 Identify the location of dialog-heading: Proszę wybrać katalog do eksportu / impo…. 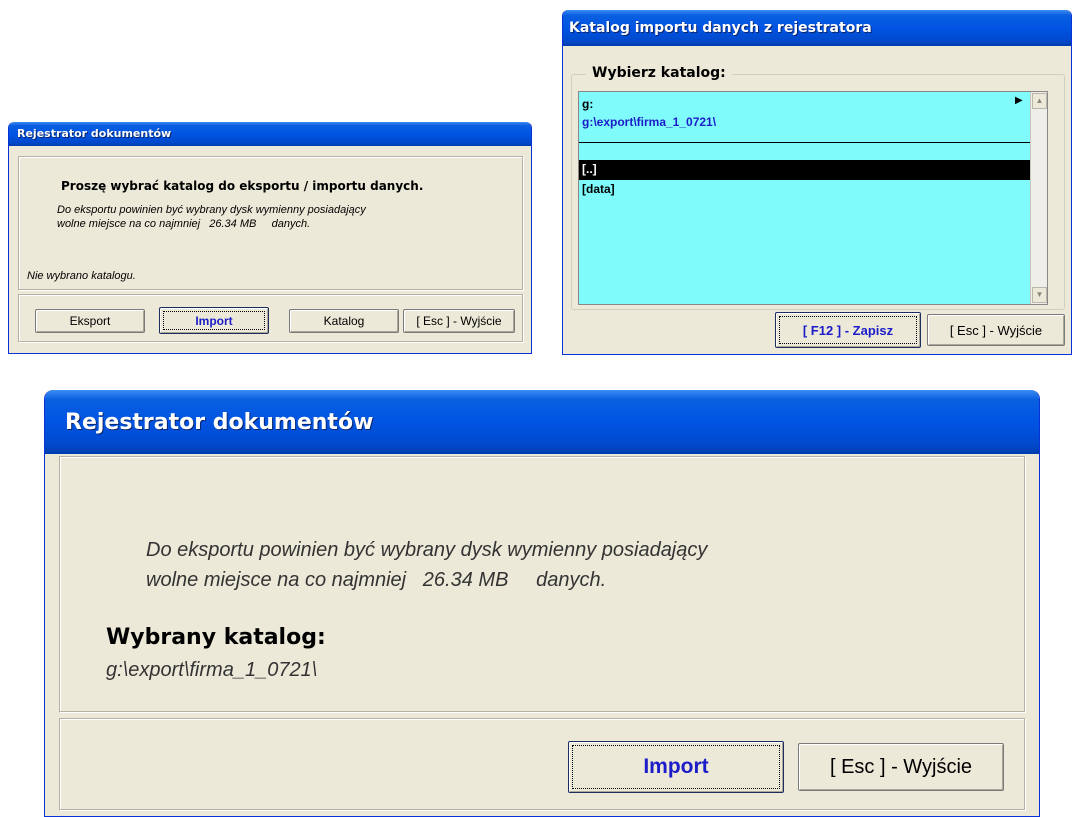
(242, 186).